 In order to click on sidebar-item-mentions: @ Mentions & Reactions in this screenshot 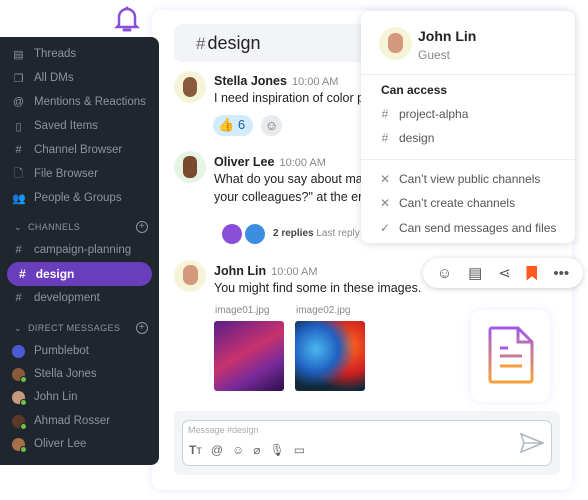, I will do `click(82, 102)`.